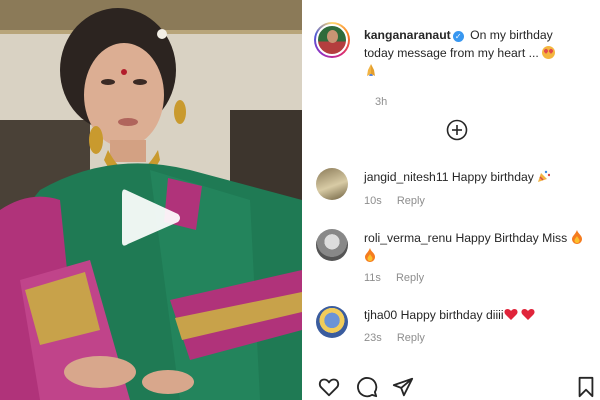 Image resolution: width=600 pixels, height=400 pixels. Describe the element at coordinates (457, 130) in the screenshot. I see `load-more-comments-icon` at that location.